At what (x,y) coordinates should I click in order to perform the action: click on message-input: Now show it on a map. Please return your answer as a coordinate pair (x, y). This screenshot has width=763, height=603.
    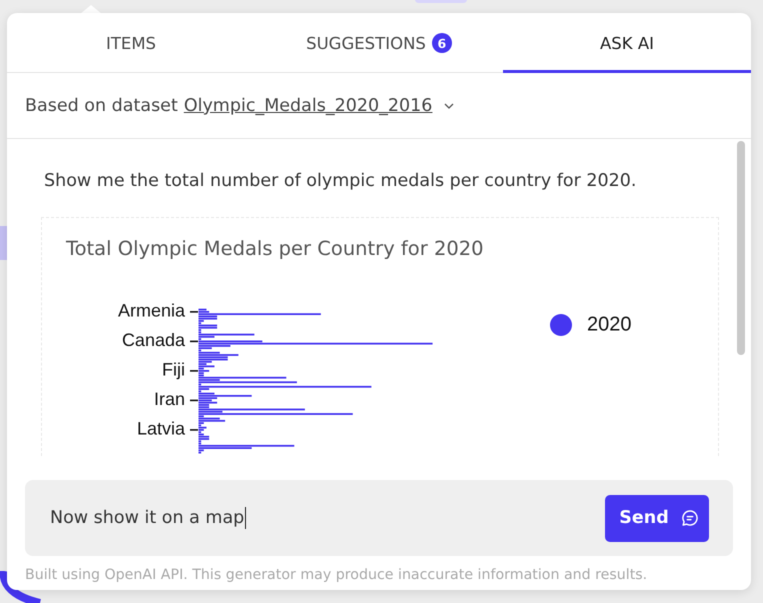
    Looking at the image, I should click on (327, 518).